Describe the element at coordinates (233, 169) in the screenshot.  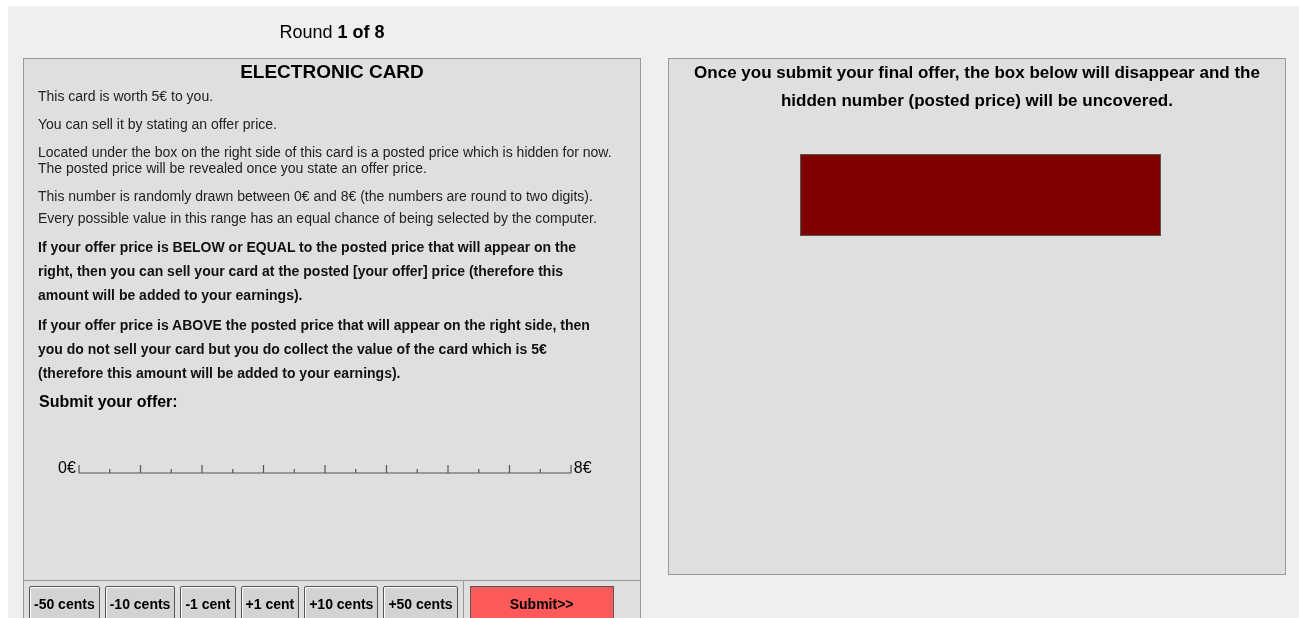
I see `instruction-text: The posted price will be revealed once you state an offer price.` at that location.